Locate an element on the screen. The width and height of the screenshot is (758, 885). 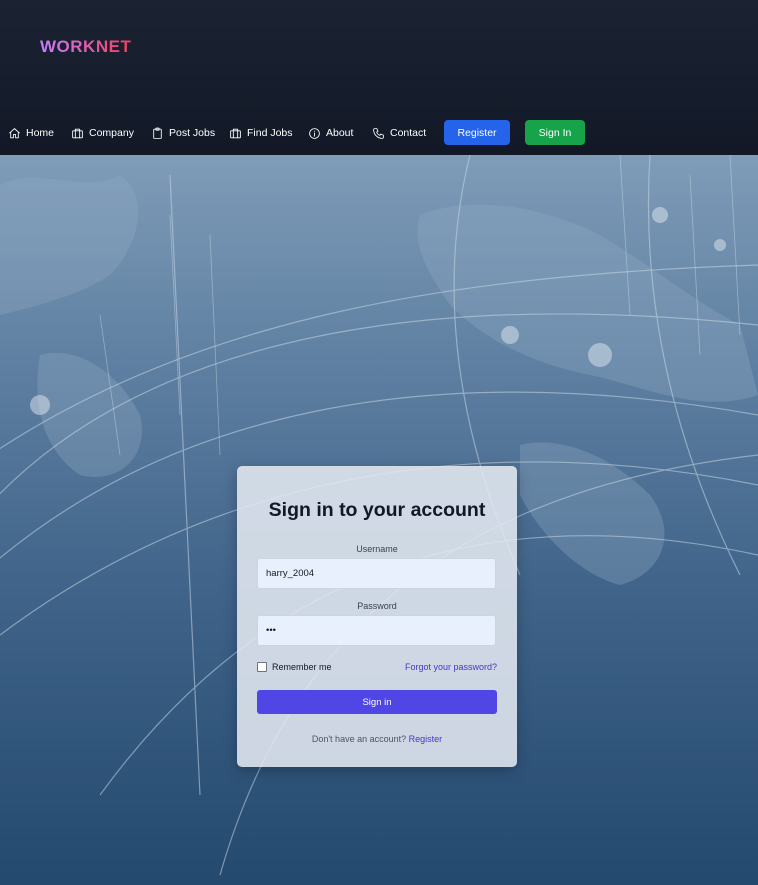
home-icon is located at coordinates (14, 132).